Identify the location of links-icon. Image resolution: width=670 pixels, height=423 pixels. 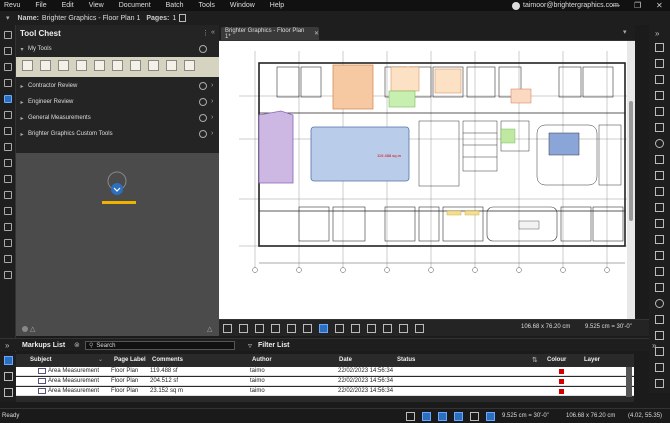
(8, 179).